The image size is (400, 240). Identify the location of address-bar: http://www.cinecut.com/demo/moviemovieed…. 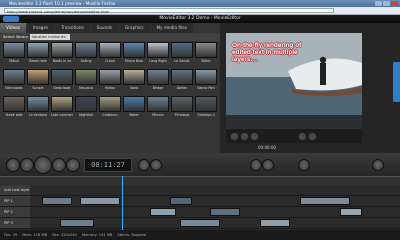
(200, 11).